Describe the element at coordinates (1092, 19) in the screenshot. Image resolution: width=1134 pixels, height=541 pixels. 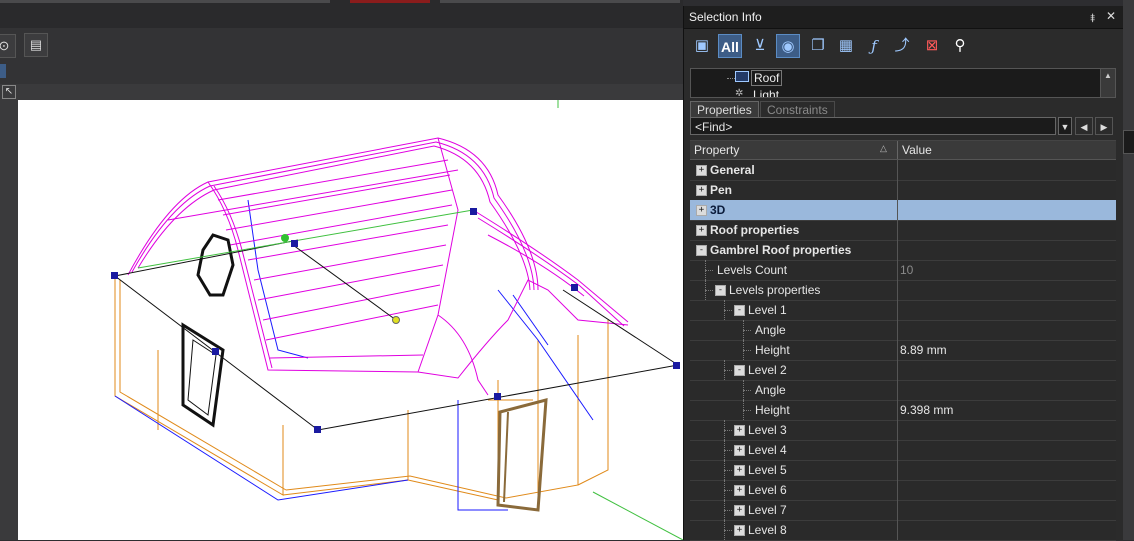
I see `pin-icon: ⯒` at that location.